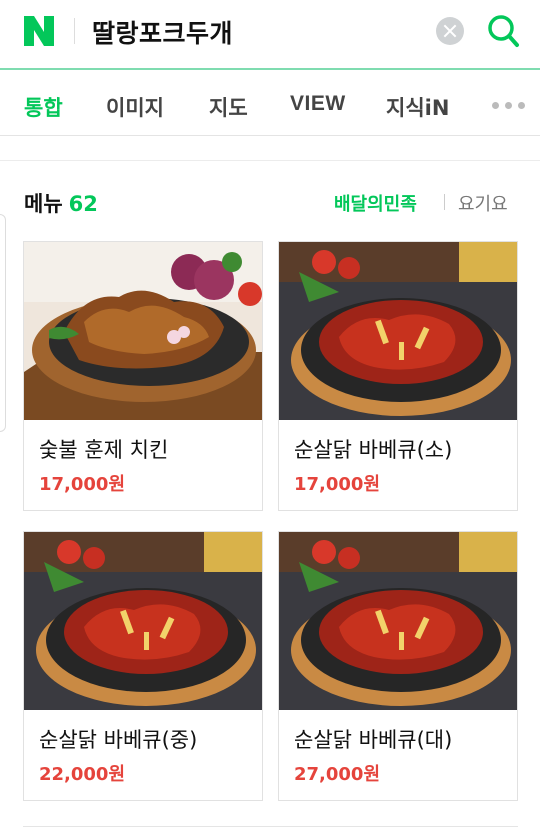 The width and height of the screenshot is (540, 830). Describe the element at coordinates (228, 107) in the screenshot. I see `tab-map: 지도` at that location.